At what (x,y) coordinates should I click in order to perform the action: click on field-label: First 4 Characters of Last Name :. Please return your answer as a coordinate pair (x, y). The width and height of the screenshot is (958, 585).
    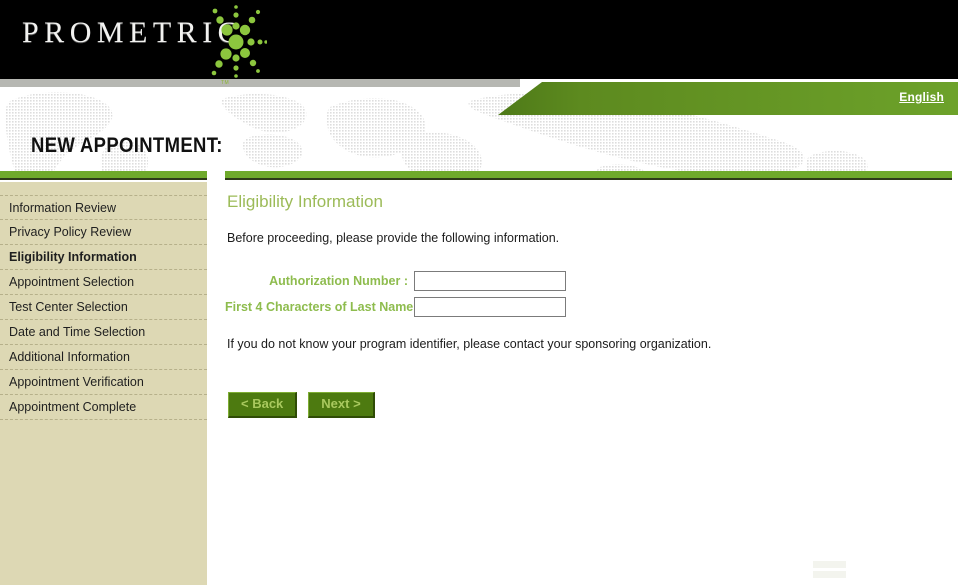
    Looking at the image, I should click on (323, 307).